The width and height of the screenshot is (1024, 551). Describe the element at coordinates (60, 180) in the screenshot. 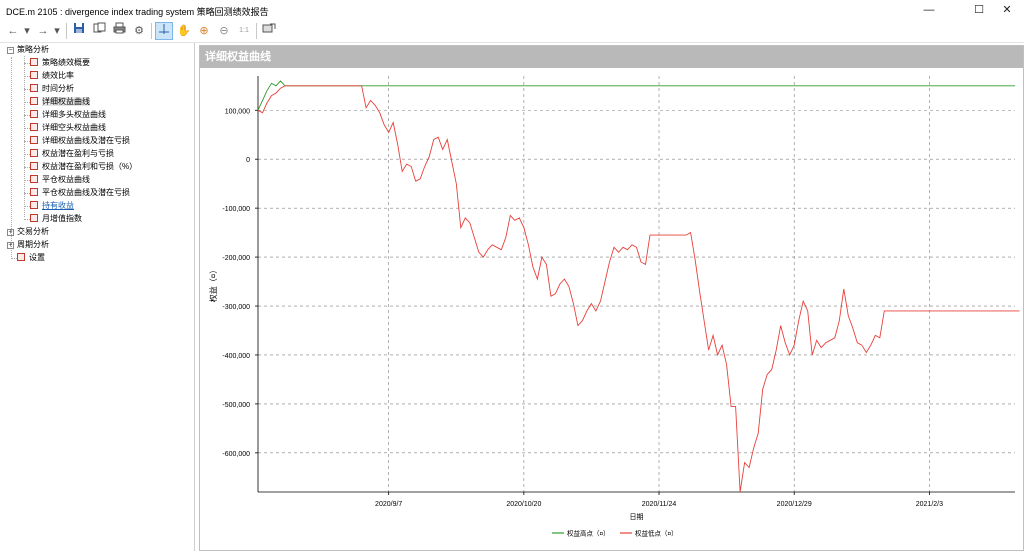

I see `tree-item-closed-equity-curve: 平仓权益曲线` at that location.